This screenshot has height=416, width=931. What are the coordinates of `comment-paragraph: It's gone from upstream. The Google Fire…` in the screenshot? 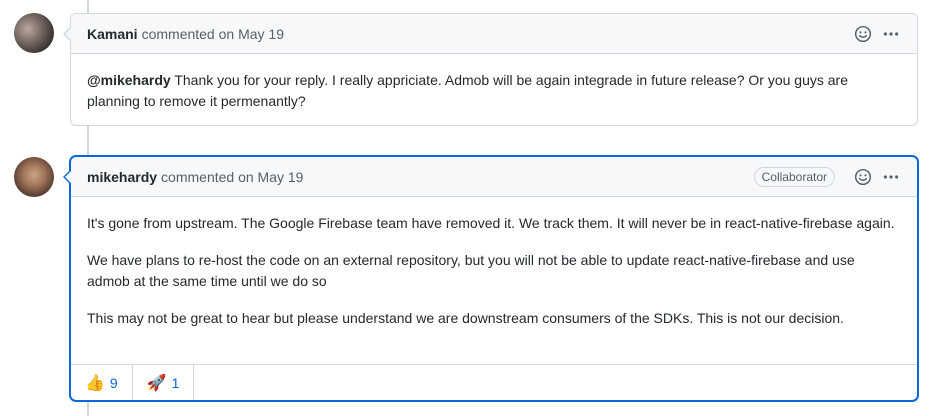 It's located at (491, 223).